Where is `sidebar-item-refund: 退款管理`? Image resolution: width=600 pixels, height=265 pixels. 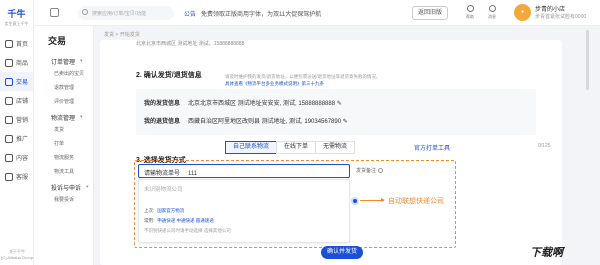 sidebar-item-refund: 退款管理 is located at coordinates (63, 87).